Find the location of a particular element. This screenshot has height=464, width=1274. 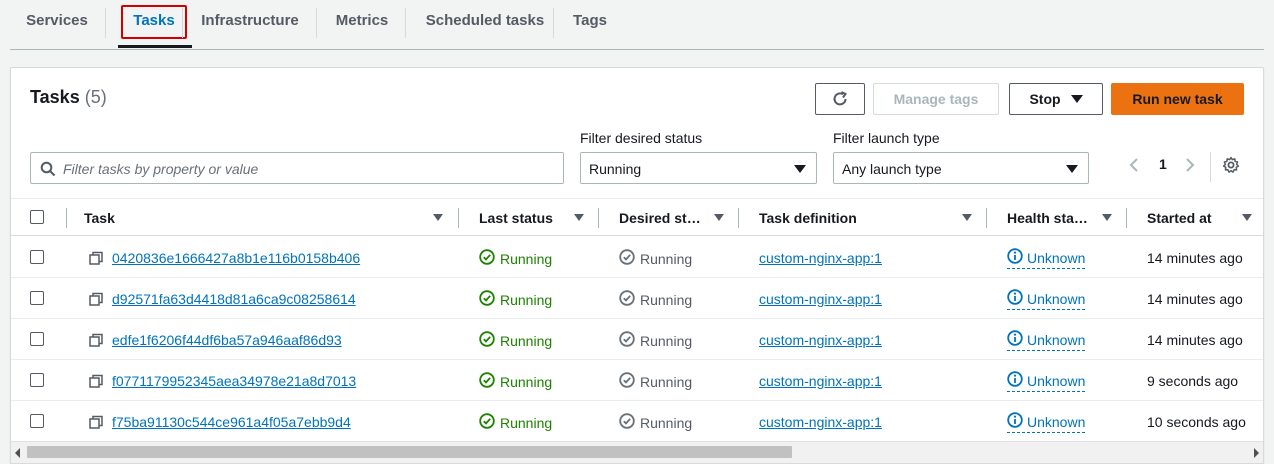

tab-metrics: Metrics is located at coordinates (362, 22).